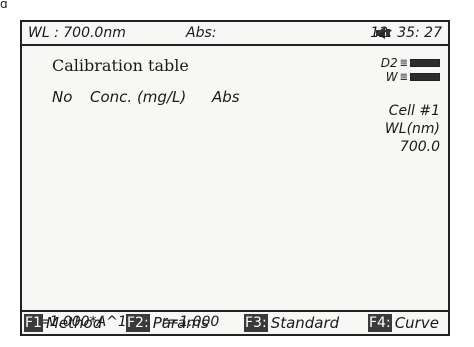  I want to click on lamp-status: D2 ≣ W ≣, so click(390, 78).